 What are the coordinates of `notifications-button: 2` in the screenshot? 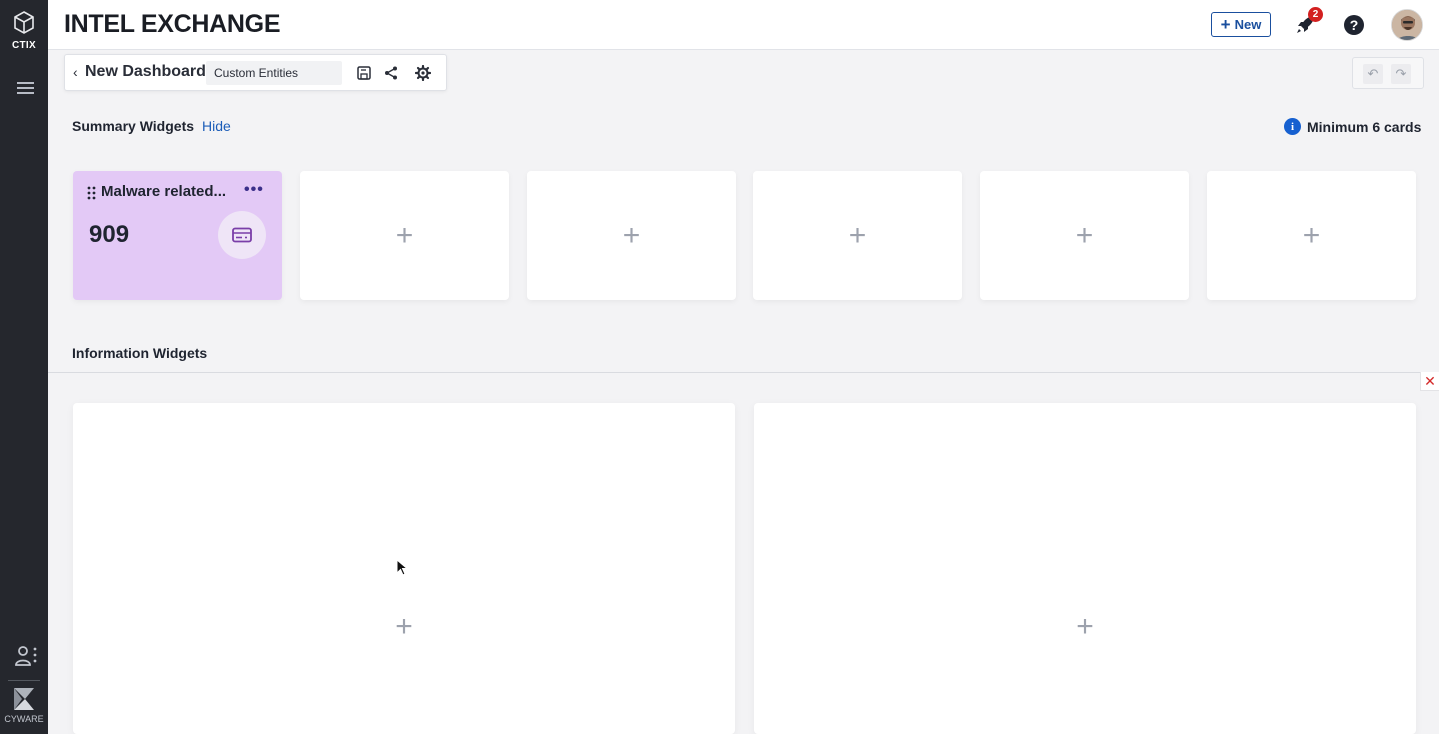 It's located at (1309, 22).